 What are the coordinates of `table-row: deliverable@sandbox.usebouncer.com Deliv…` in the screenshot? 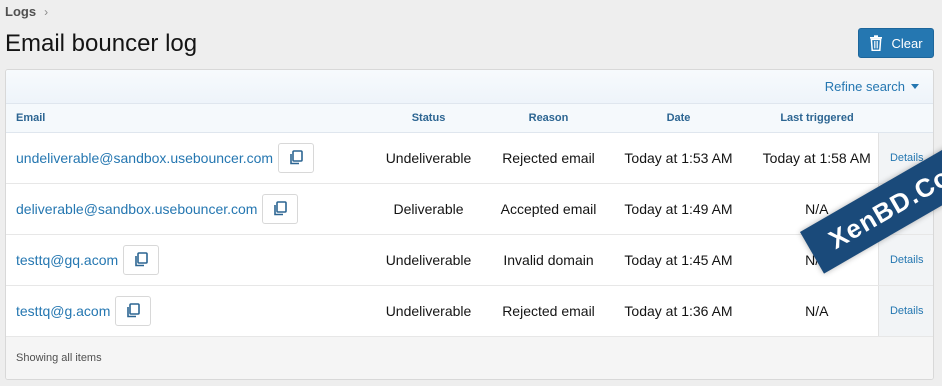 It's located at (469, 209).